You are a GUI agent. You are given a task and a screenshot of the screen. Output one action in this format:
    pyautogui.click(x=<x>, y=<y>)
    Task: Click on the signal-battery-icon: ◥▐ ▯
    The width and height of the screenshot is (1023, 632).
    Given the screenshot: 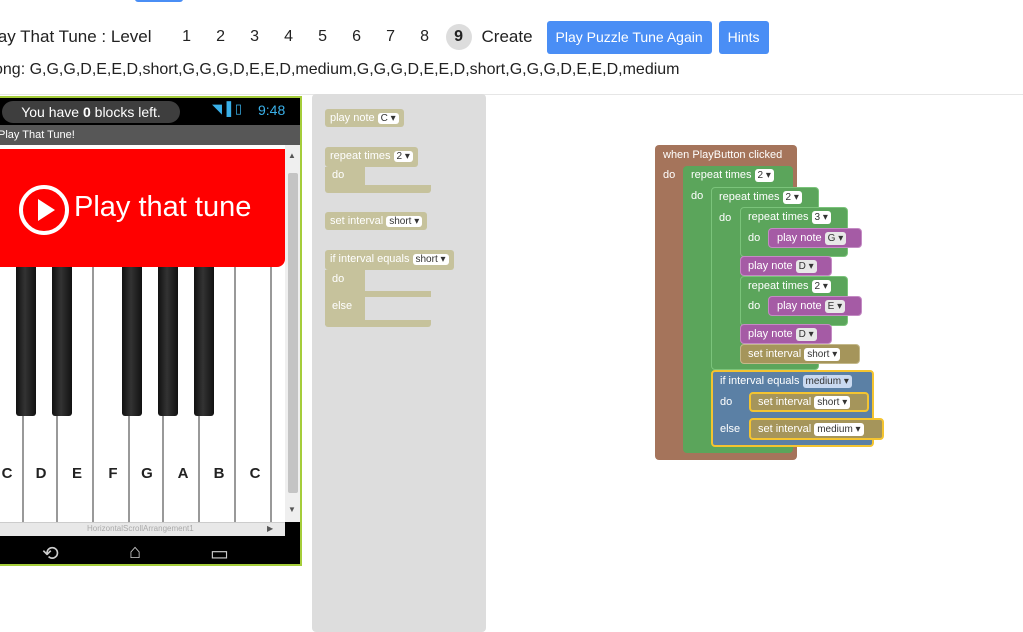 What is the action you would take?
    pyautogui.click(x=227, y=108)
    